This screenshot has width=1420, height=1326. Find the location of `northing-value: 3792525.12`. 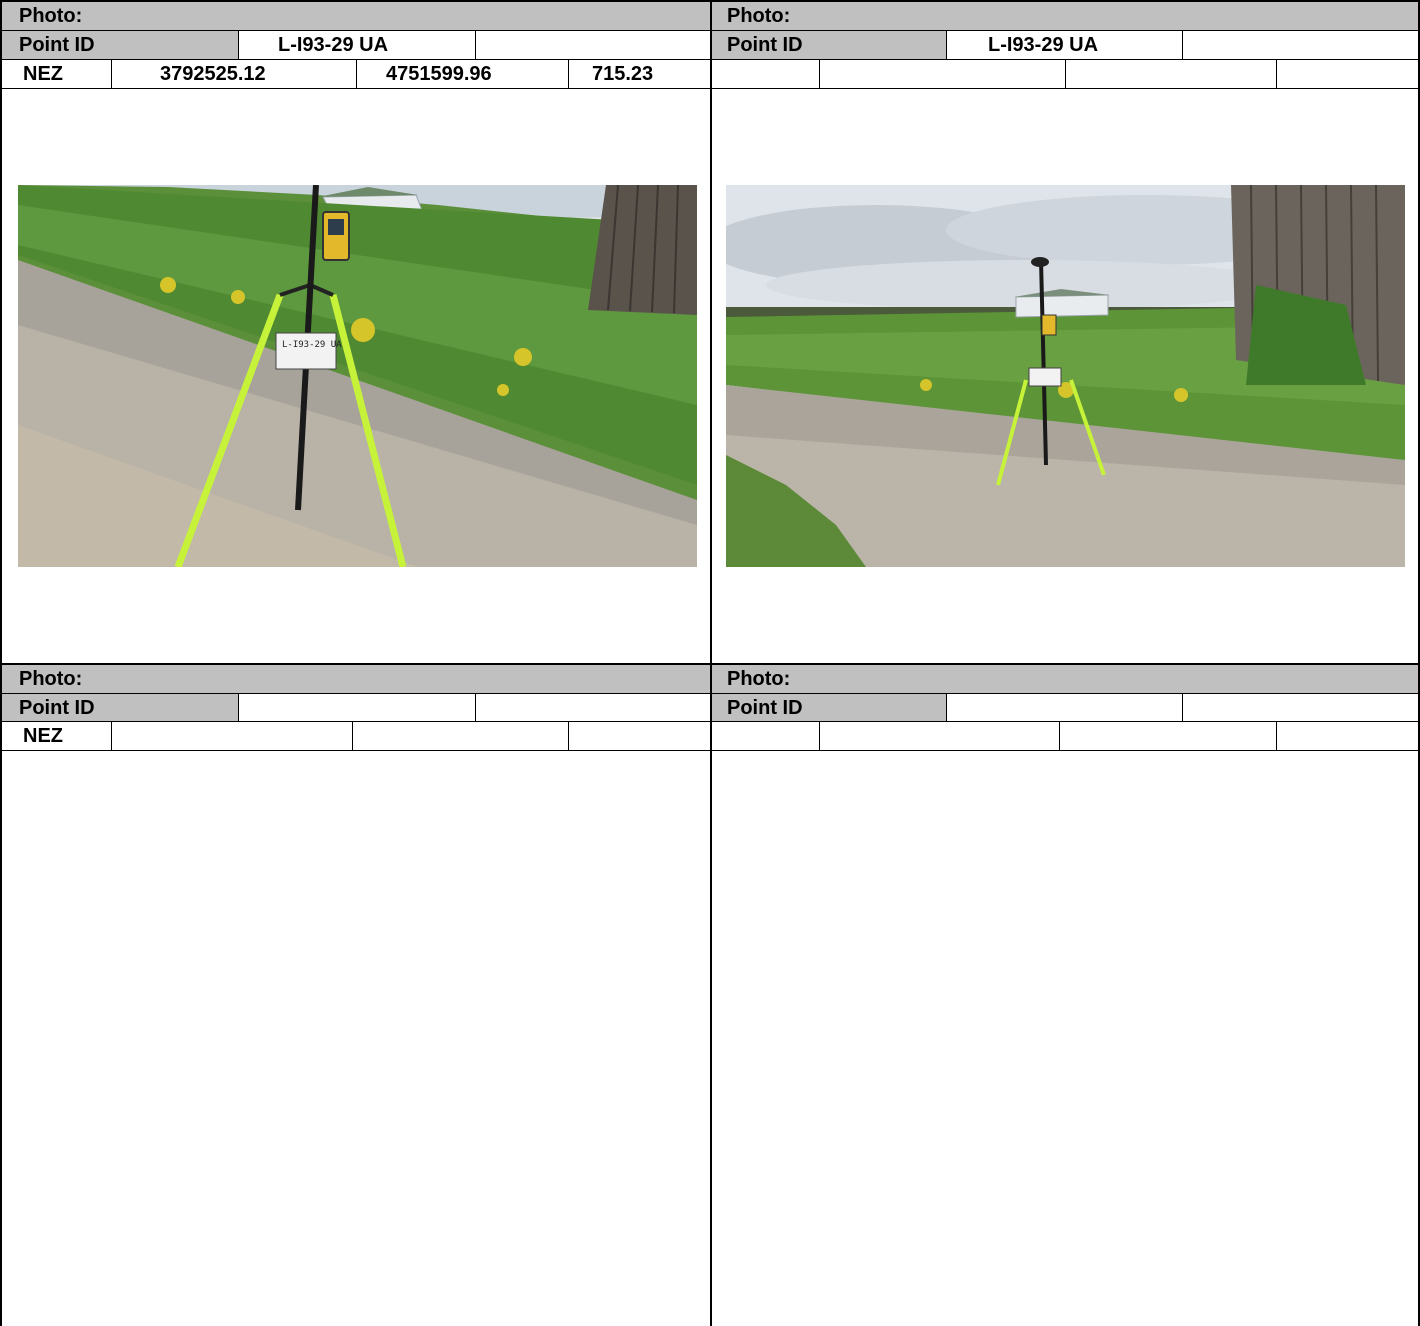

northing-value: 3792525.12 is located at coordinates (213, 74).